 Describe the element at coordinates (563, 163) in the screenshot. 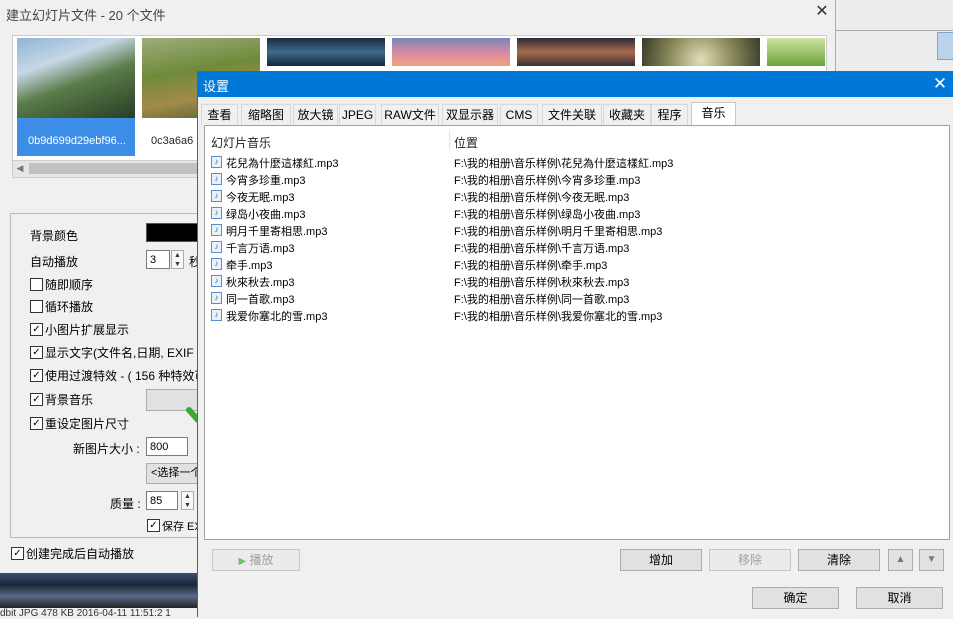

I see `music-row-path: F:\我的相册\音乐样例\花兒為什麼這樣紅.mp3` at that location.